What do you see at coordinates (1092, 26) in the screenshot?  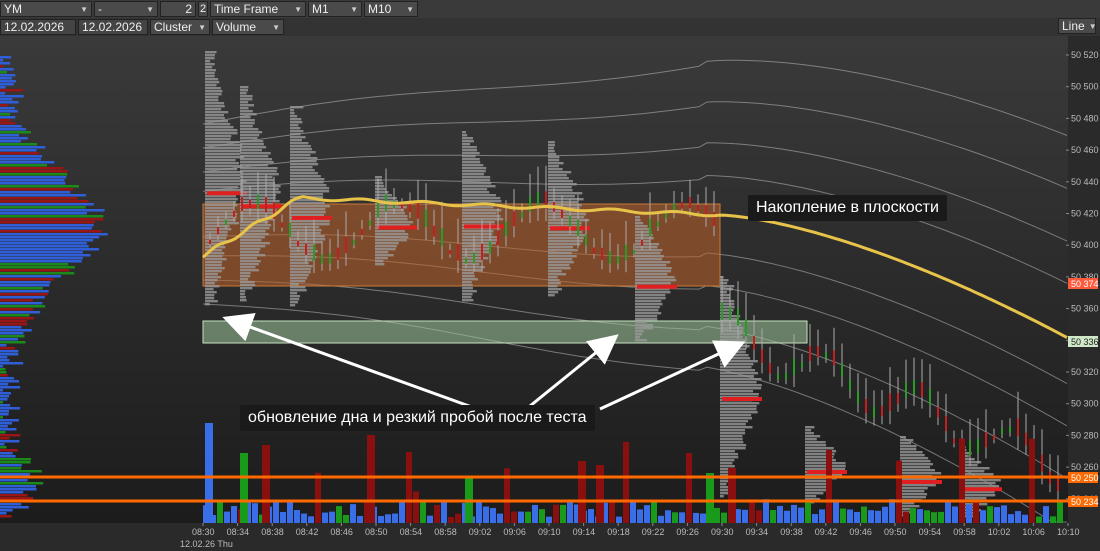 I see `chevron-down-icon: ▼` at bounding box center [1092, 26].